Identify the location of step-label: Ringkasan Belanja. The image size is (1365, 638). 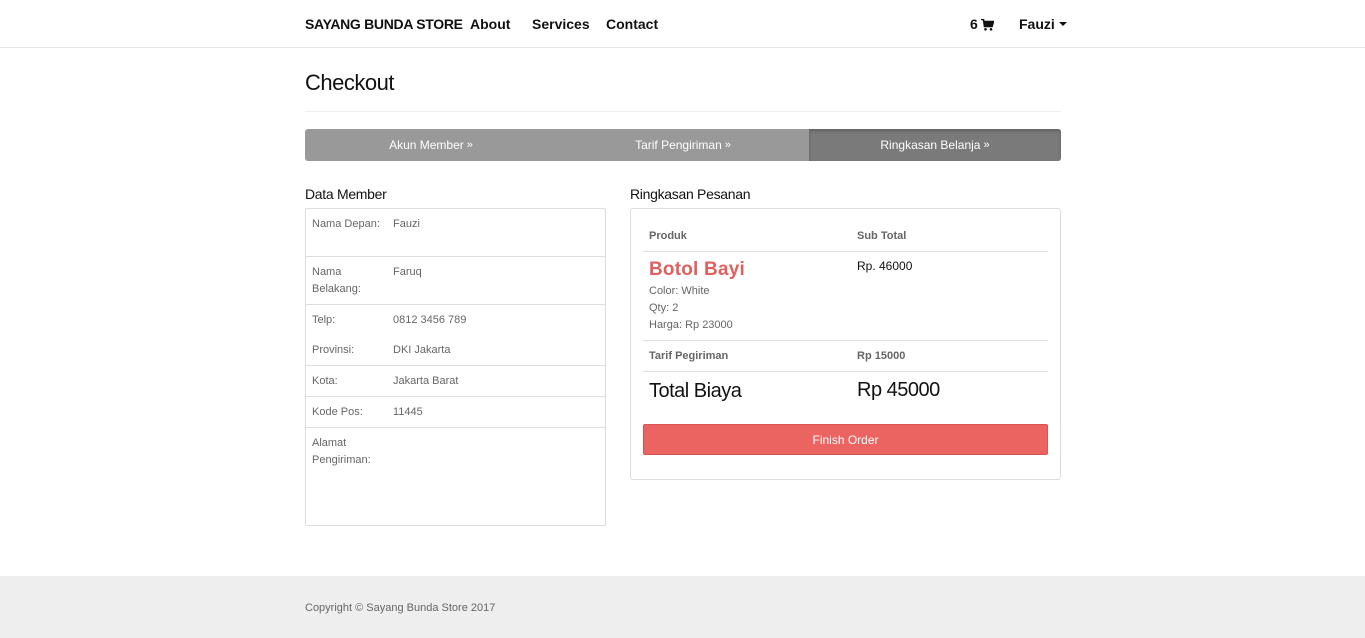
(930, 145).